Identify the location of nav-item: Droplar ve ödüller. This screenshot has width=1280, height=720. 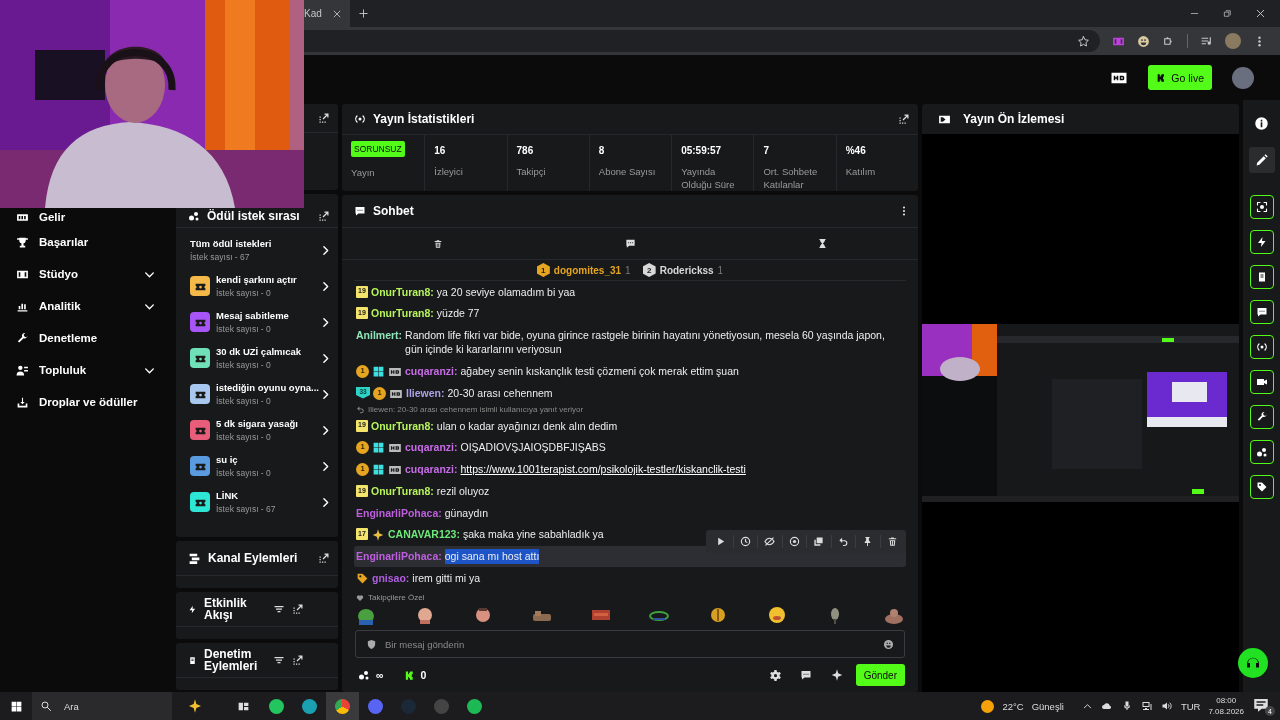
(86, 402).